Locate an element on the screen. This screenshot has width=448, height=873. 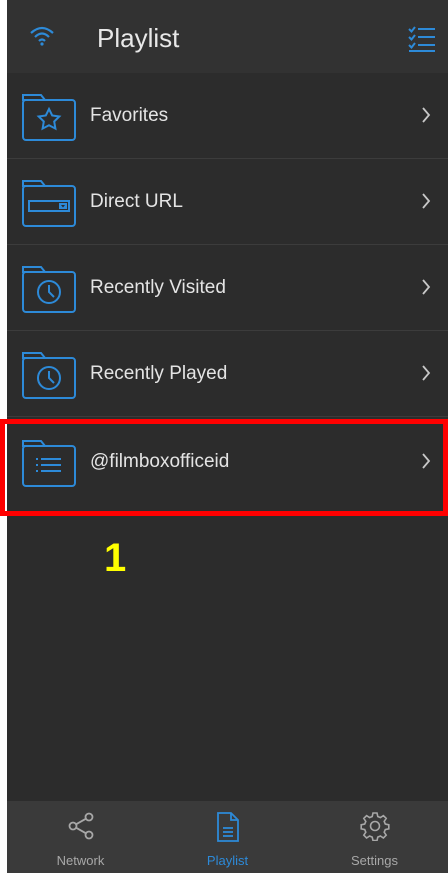
row-label: Favorites is located at coordinates (129, 115).